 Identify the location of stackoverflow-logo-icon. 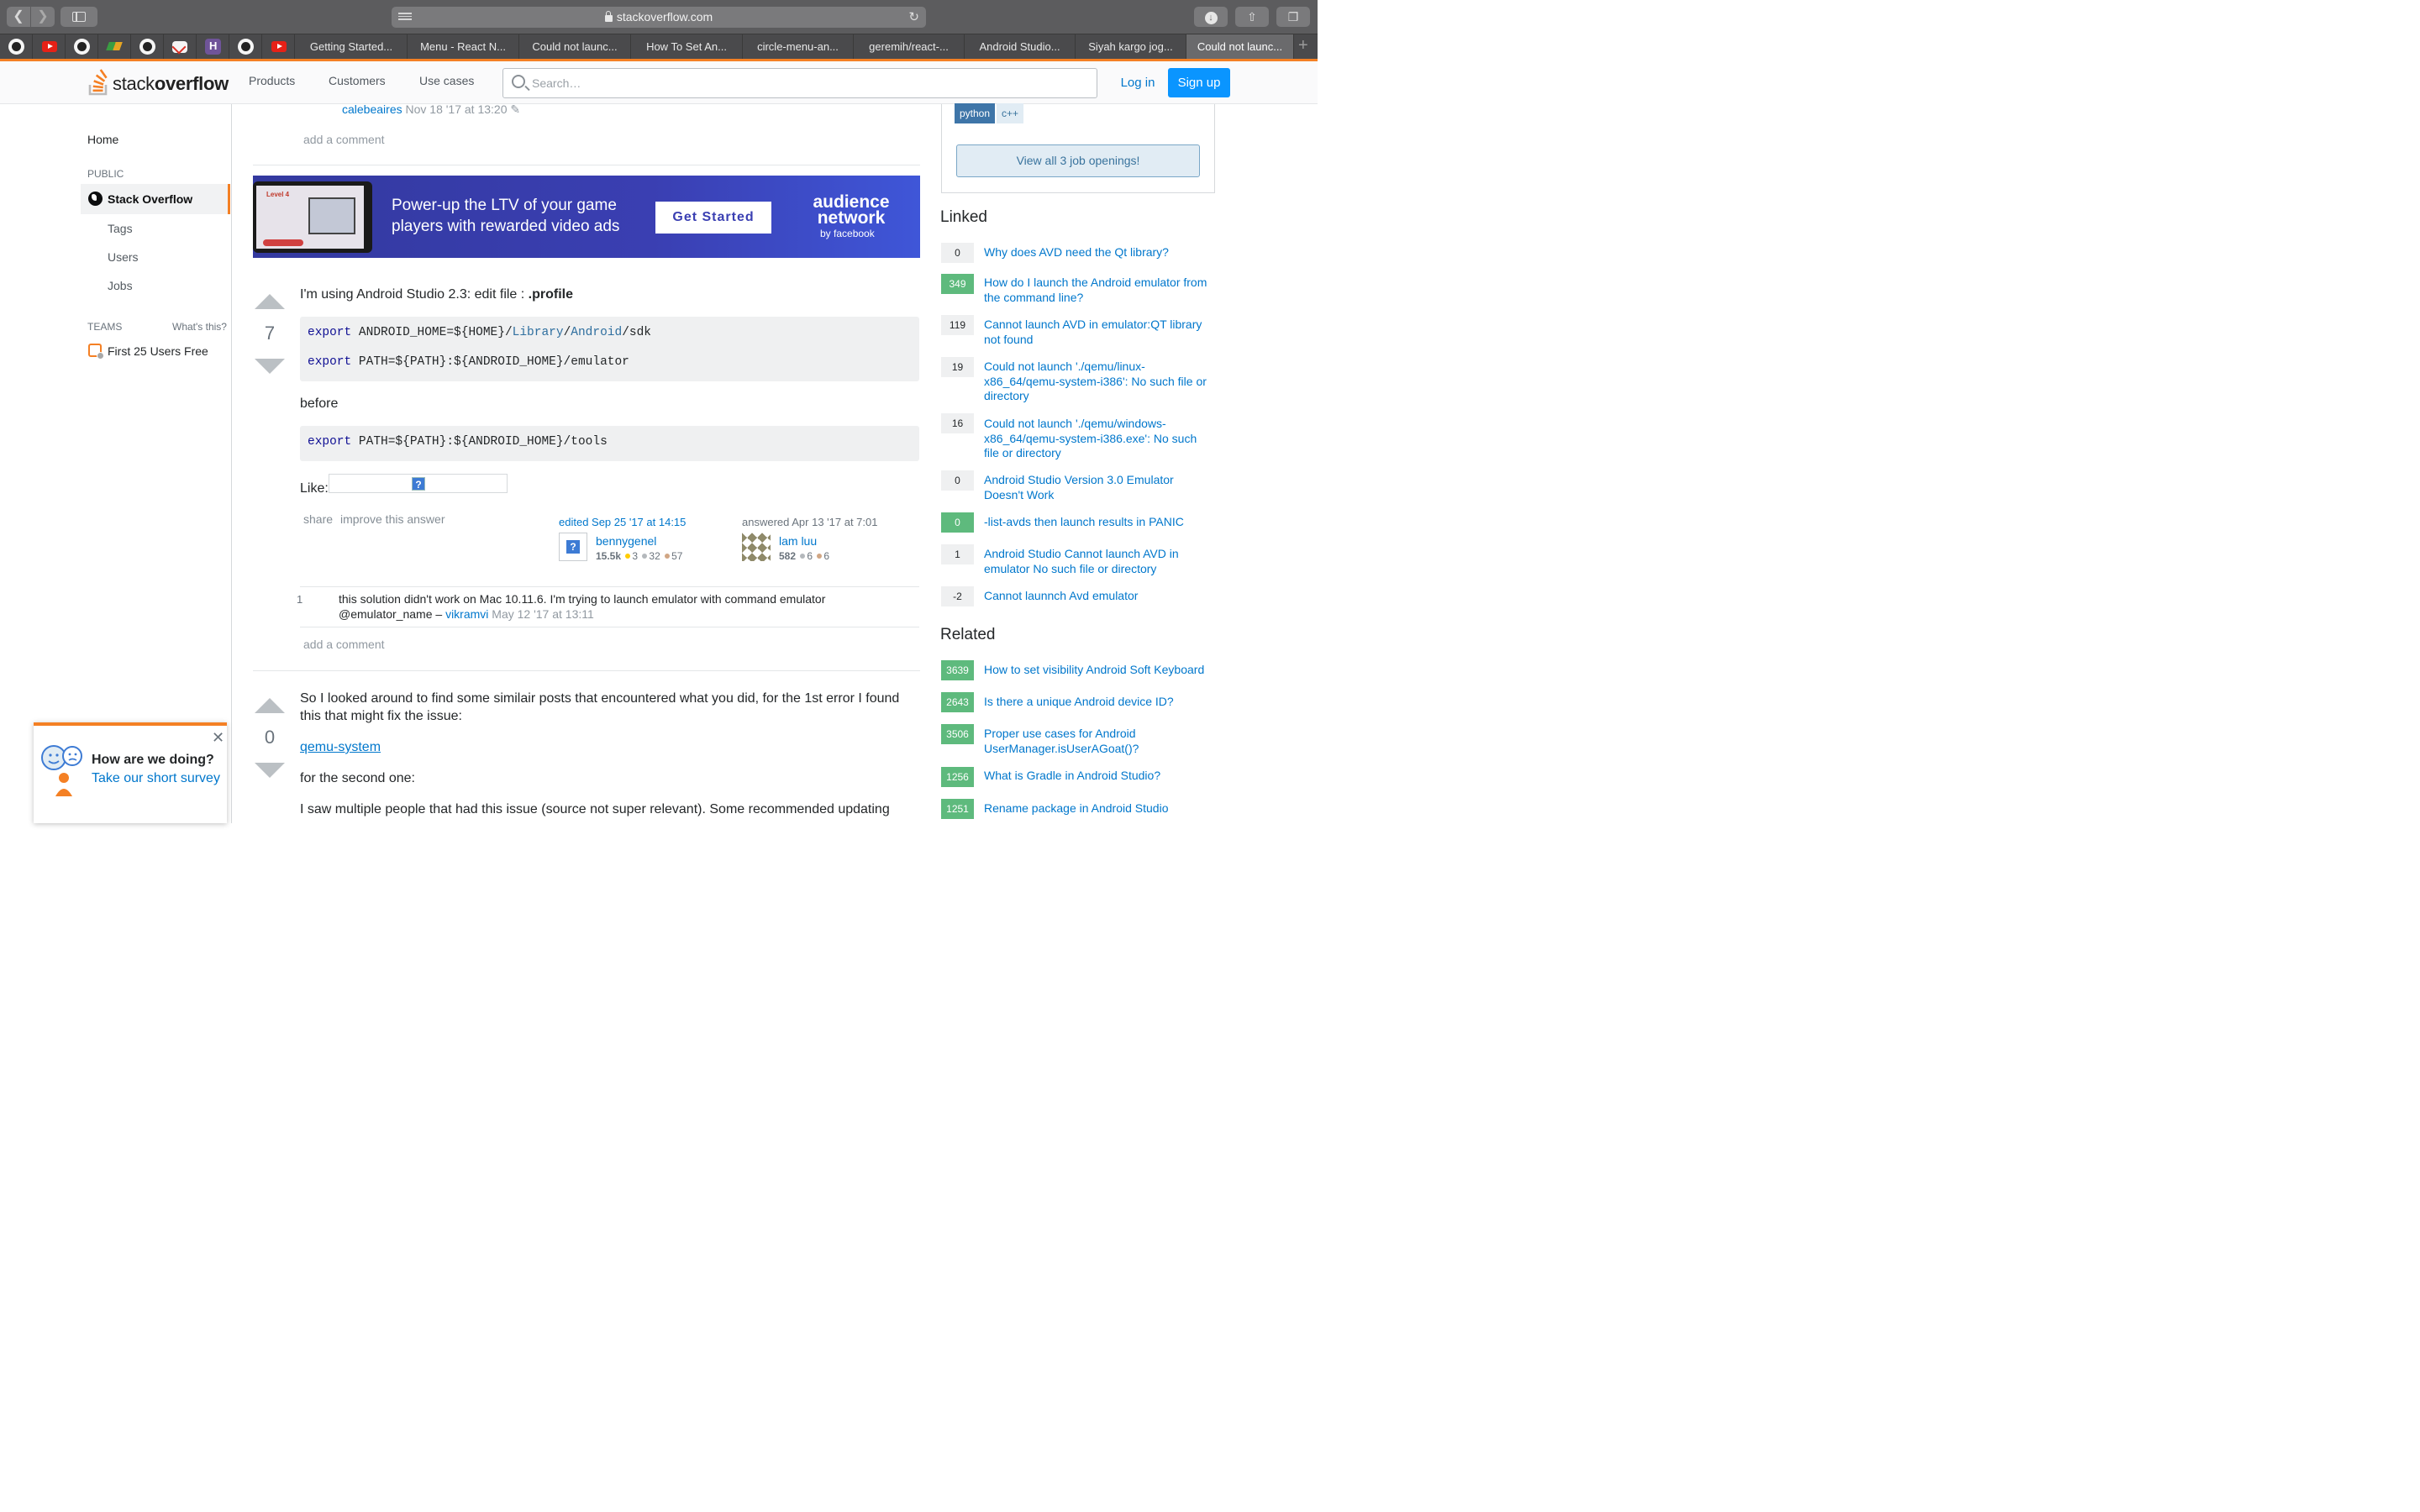
(98, 82).